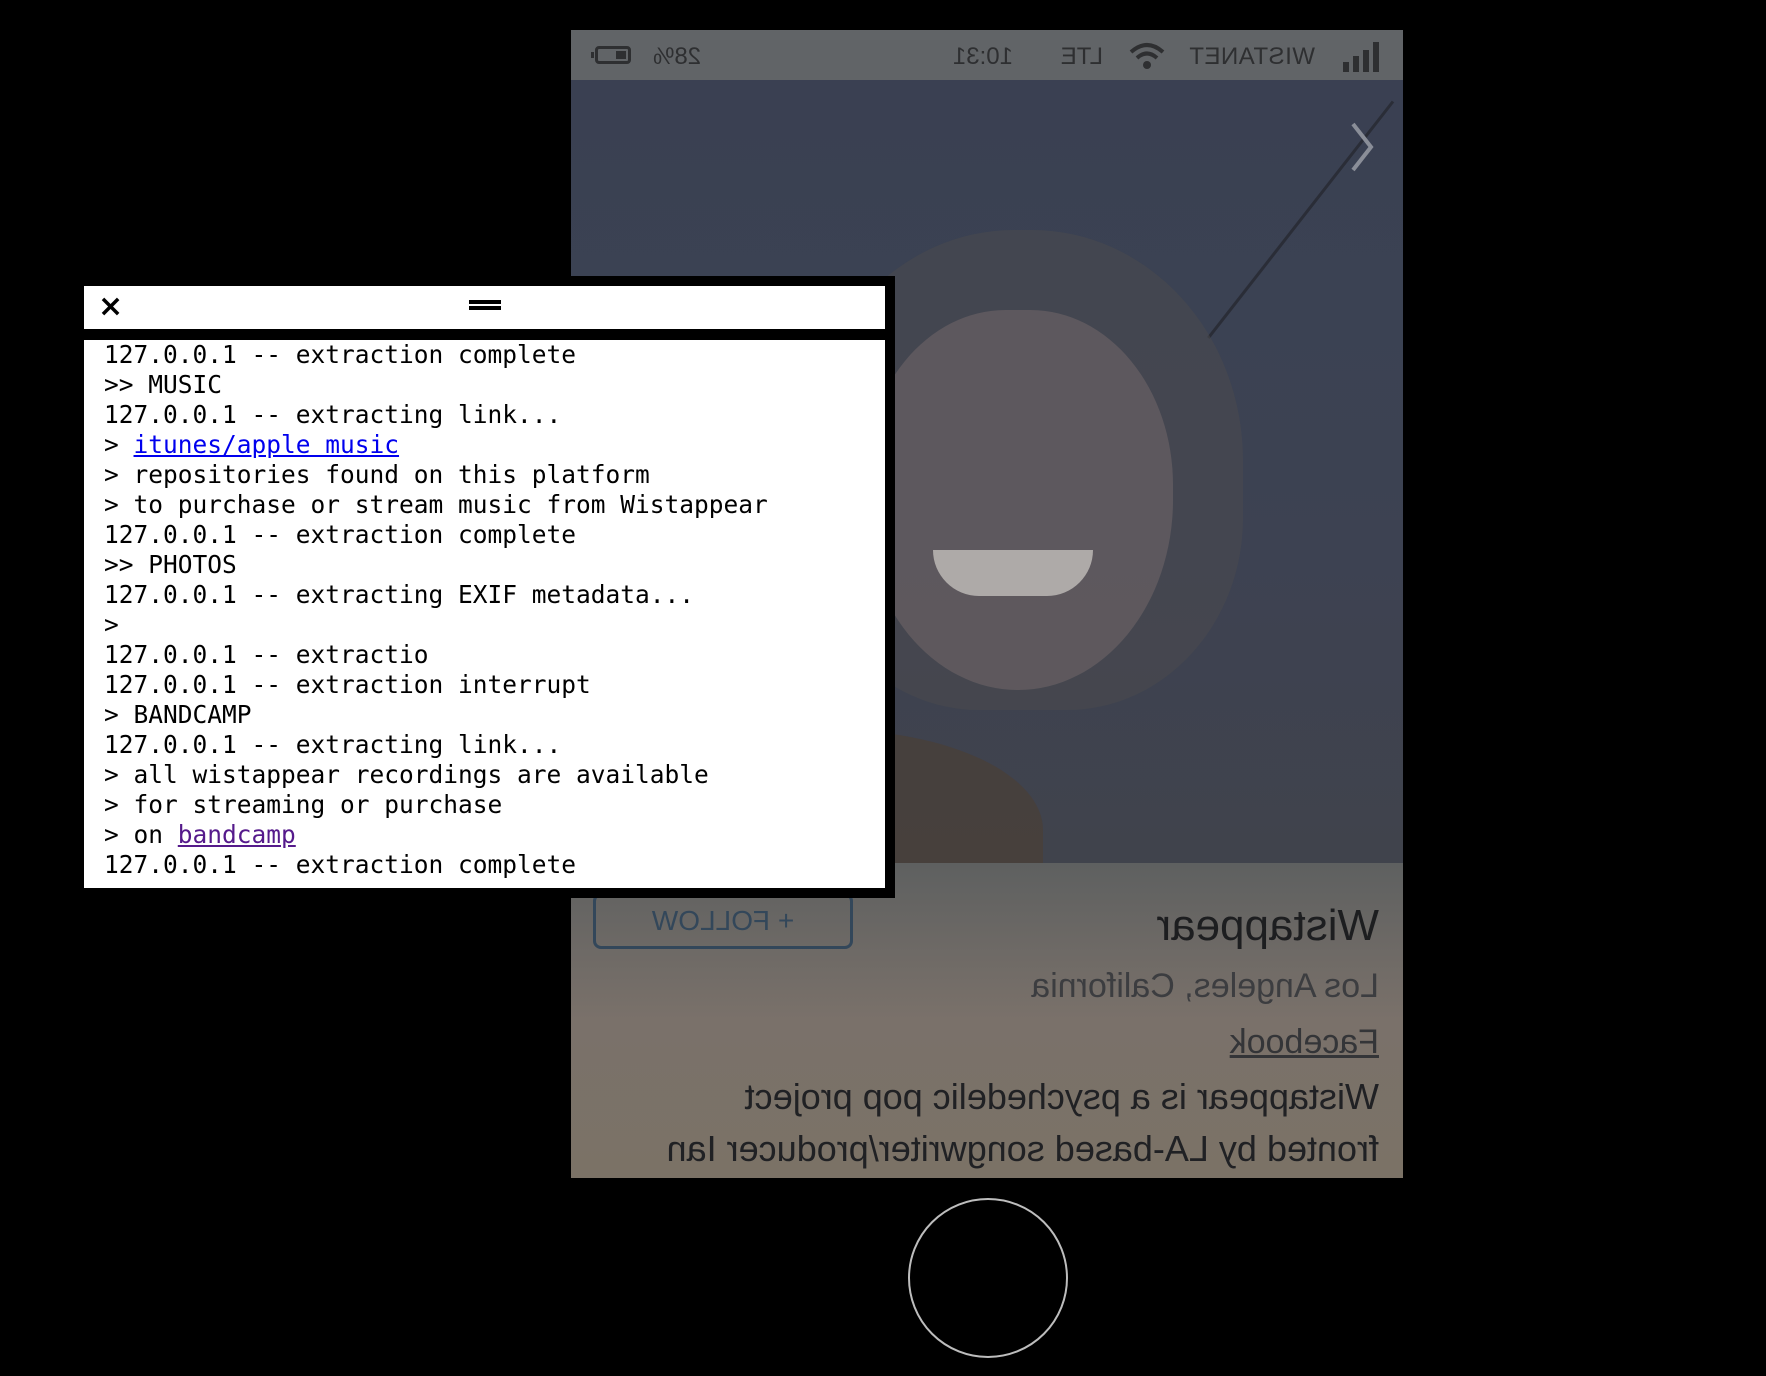  What do you see at coordinates (170, 564) in the screenshot?
I see `terminal-text: >> PHOTOS` at bounding box center [170, 564].